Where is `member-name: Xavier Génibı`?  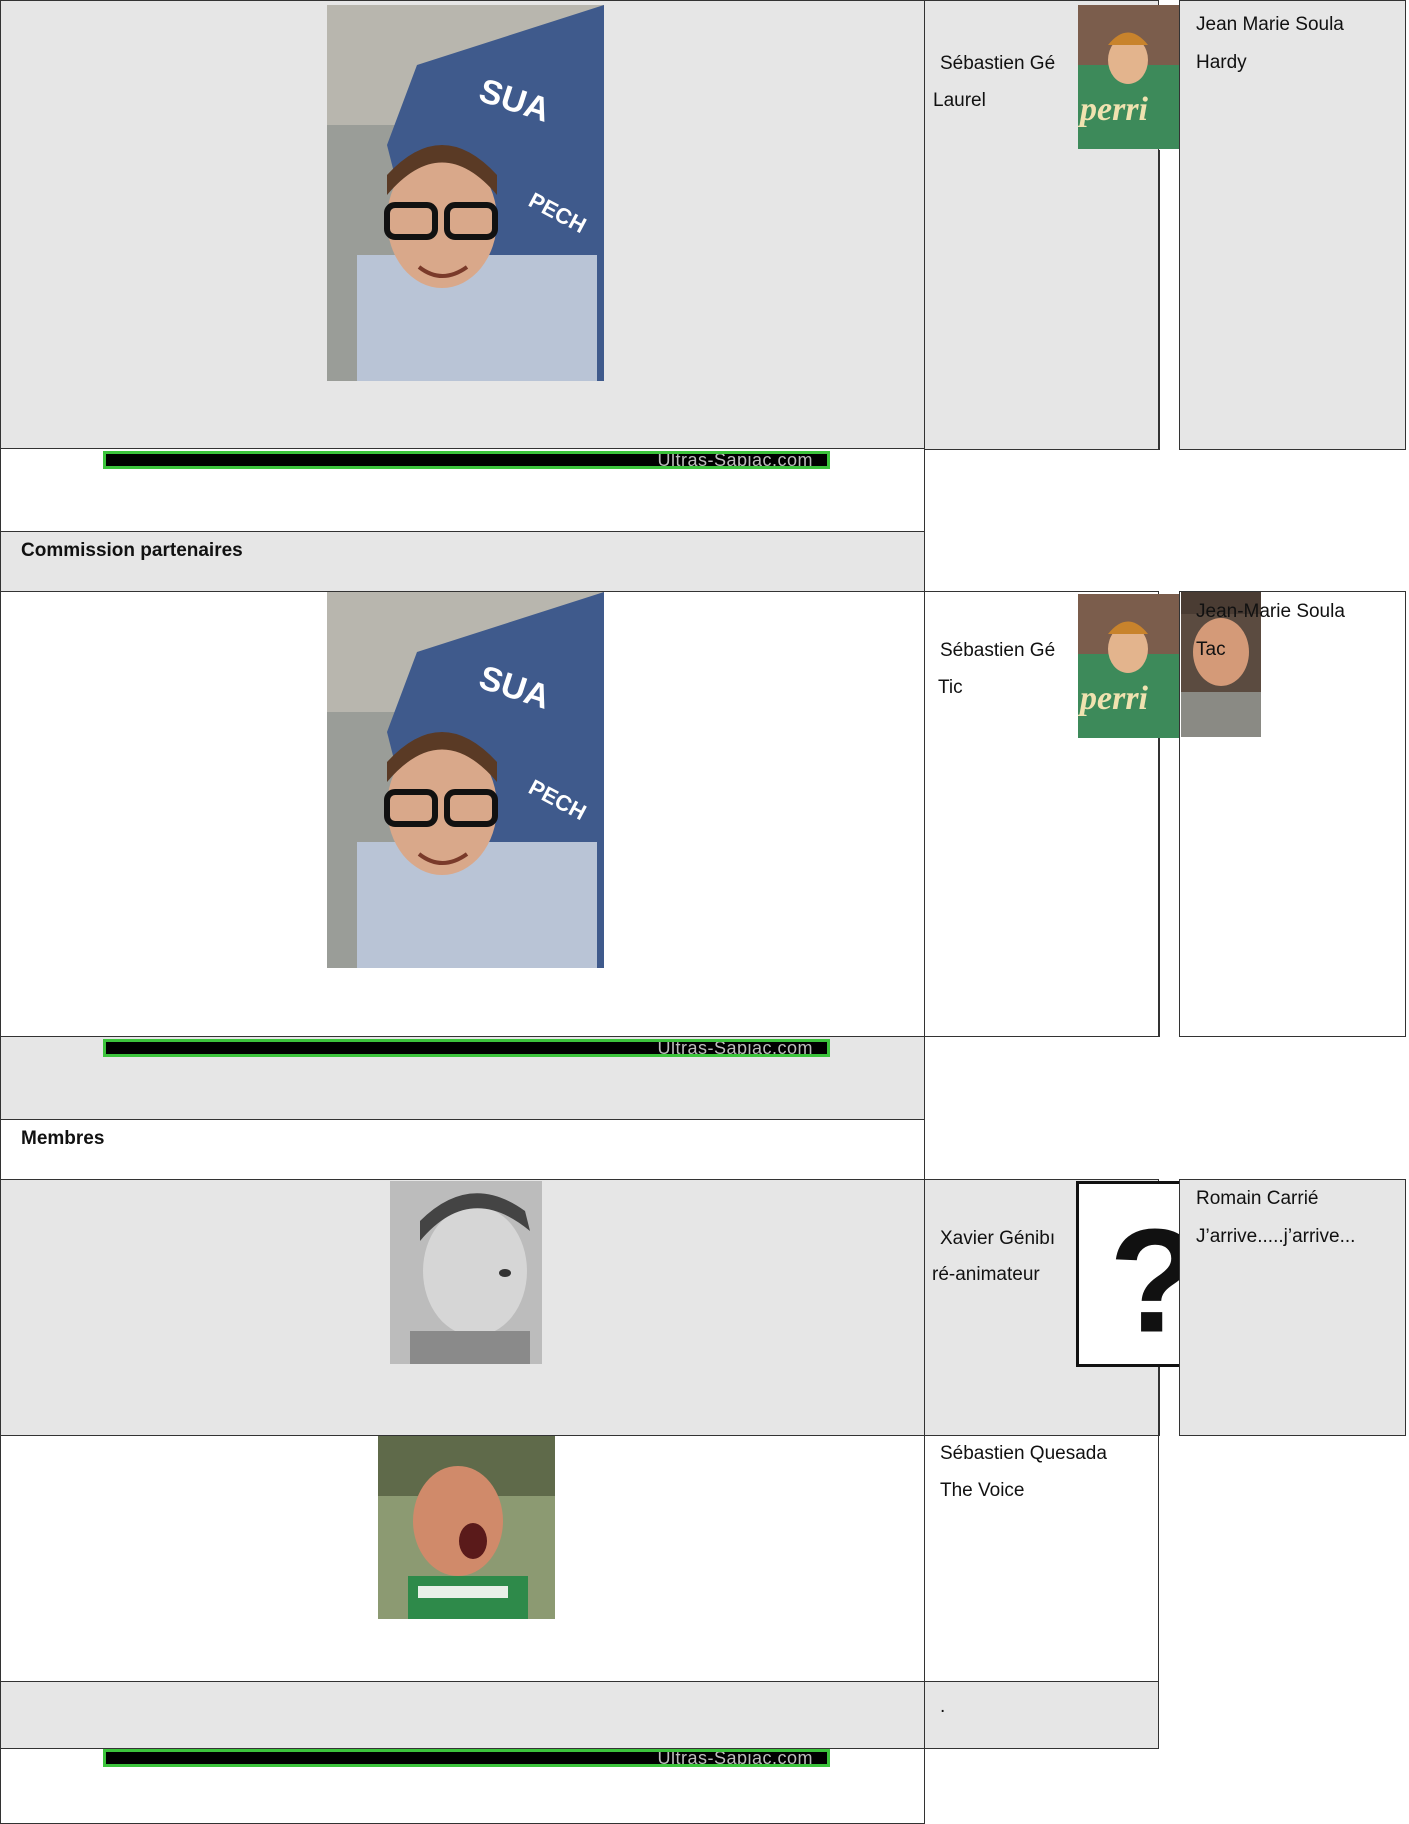 member-name: Xavier Génibı is located at coordinates (998, 1238).